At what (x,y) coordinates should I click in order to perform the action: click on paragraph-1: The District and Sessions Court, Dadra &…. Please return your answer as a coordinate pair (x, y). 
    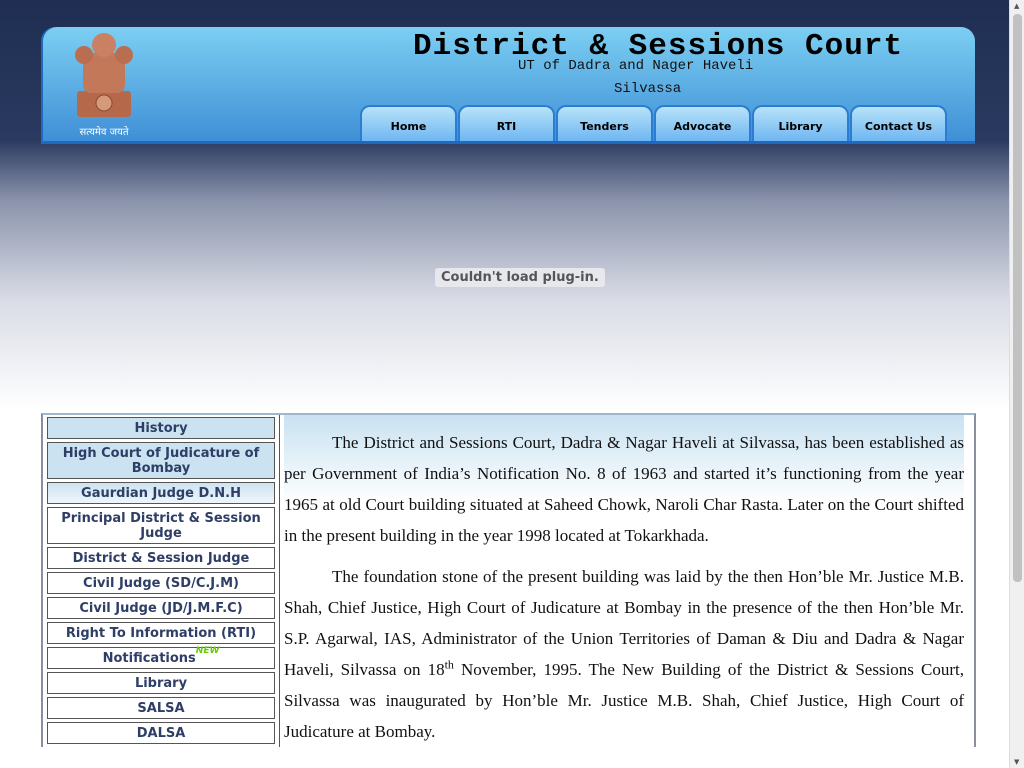
    Looking at the image, I should click on (624, 489).